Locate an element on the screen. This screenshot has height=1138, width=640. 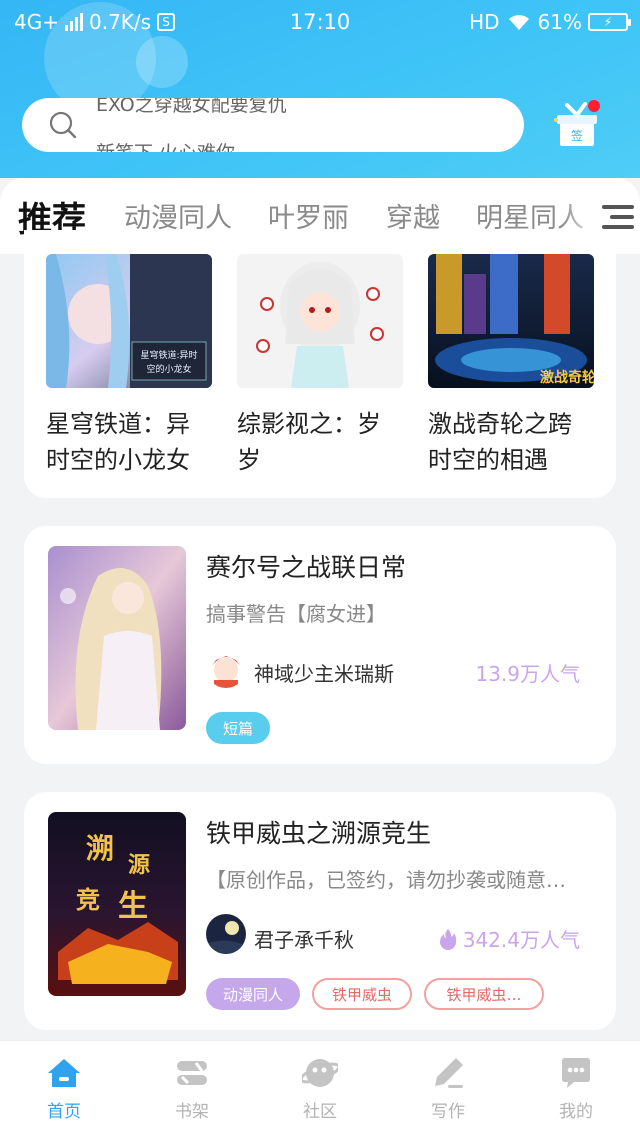
popularity-value: 342.4万人气 is located at coordinates (521, 940).